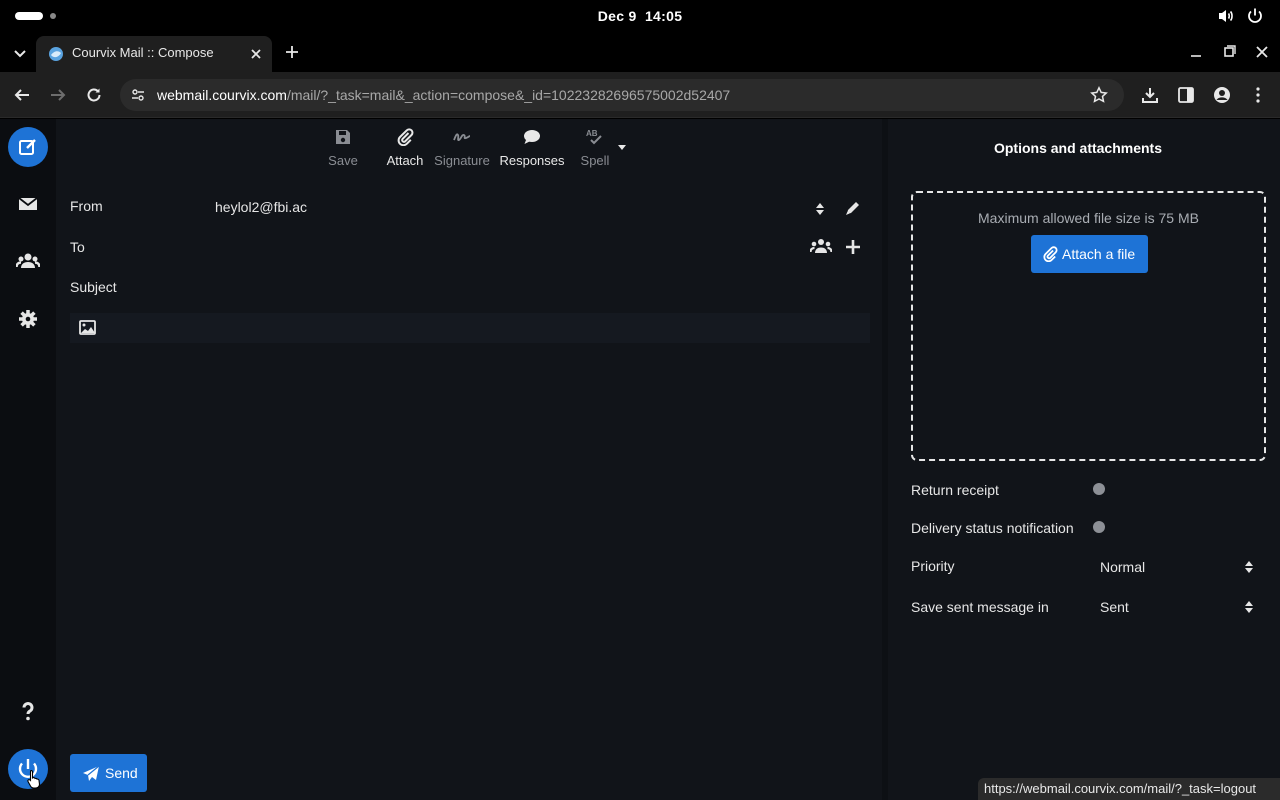 Image resolution: width=1280 pixels, height=800 pixels. Describe the element at coordinates (980, 607) in the screenshot. I see `save-sent-label: Save sent message in` at that location.